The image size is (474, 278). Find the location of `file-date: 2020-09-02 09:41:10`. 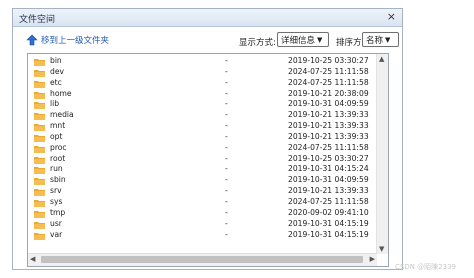

file-date: 2020-09-02 09:41:10 is located at coordinates (328, 212).